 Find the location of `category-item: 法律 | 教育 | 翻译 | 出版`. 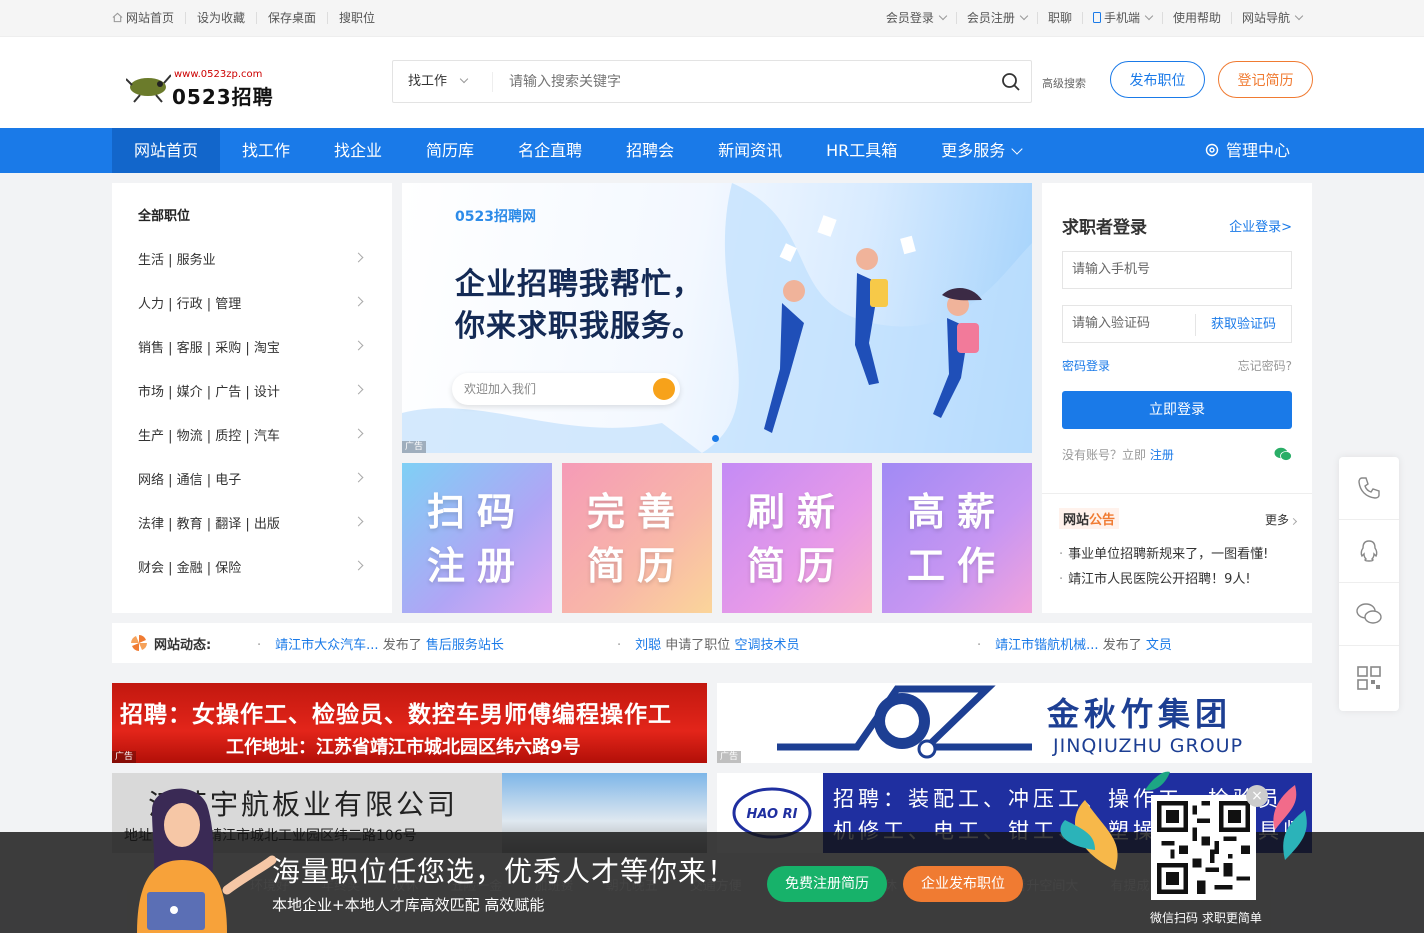

category-item: 法律 | 教育 | 翻译 | 出版 is located at coordinates (251, 522).